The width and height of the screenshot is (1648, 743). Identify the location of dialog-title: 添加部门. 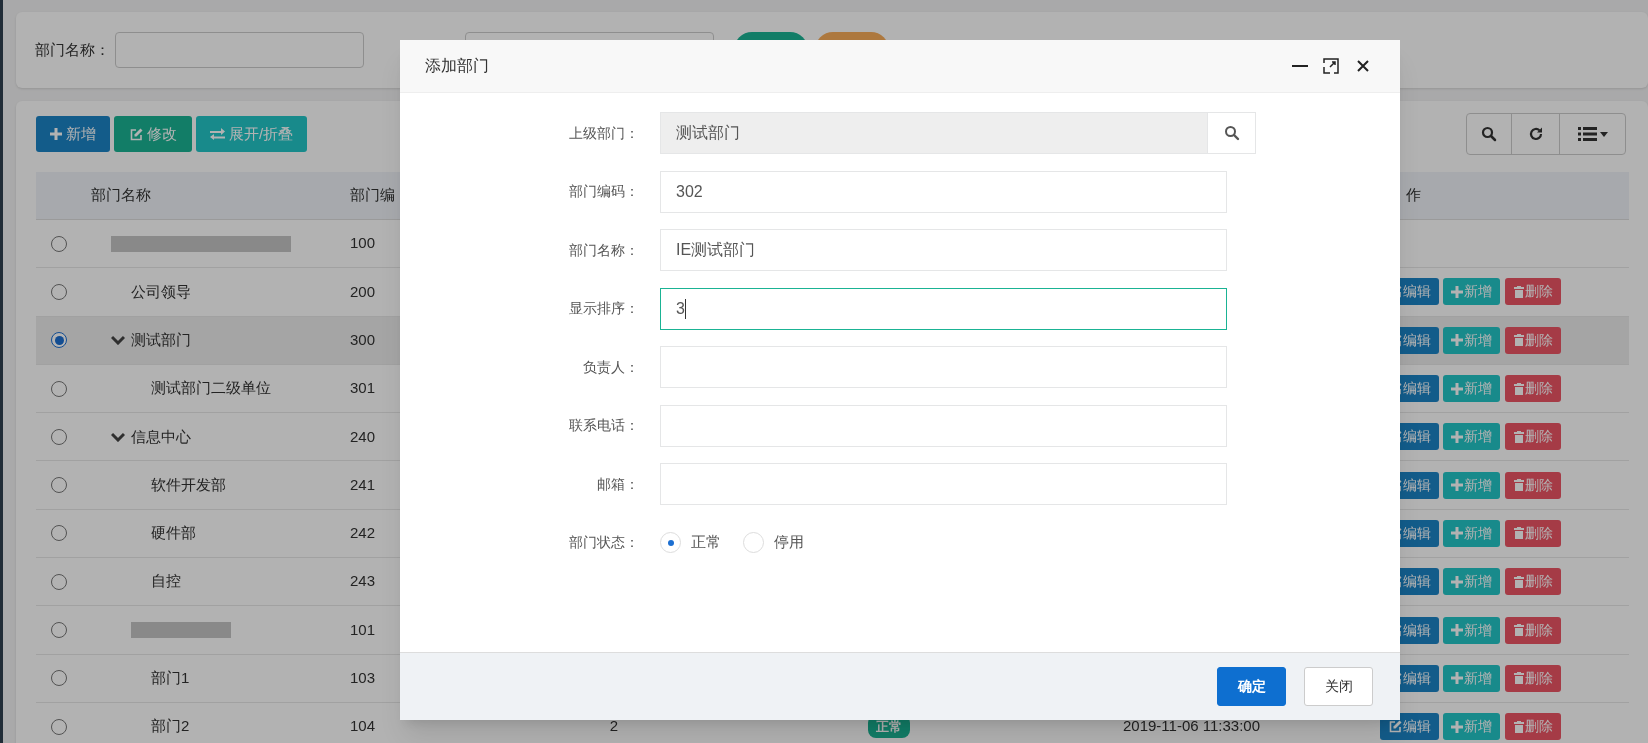
(457, 66).